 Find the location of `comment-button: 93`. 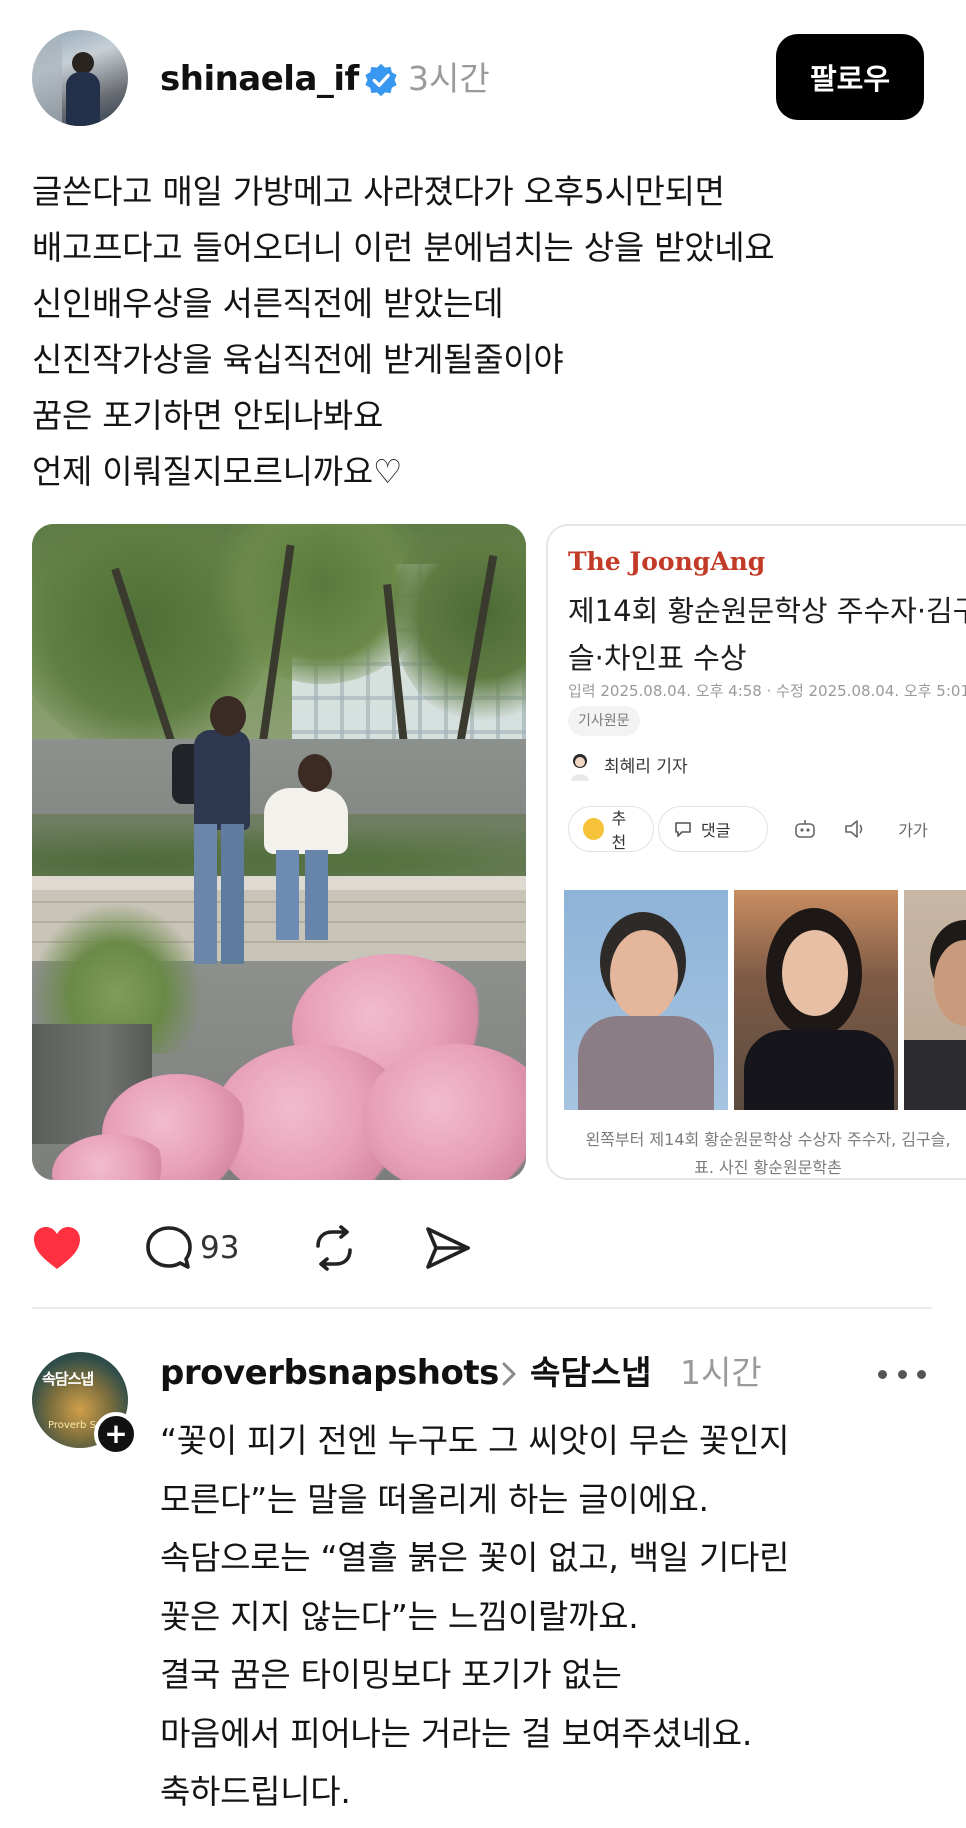

comment-button: 93 is located at coordinates (192, 1248).